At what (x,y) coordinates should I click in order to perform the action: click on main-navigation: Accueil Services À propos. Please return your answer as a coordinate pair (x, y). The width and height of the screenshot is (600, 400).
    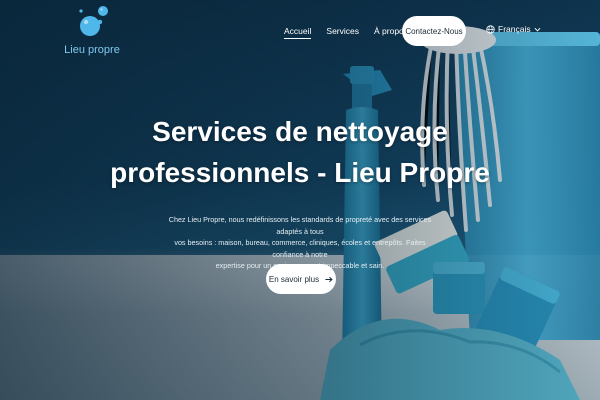
    Looking at the image, I should click on (346, 32).